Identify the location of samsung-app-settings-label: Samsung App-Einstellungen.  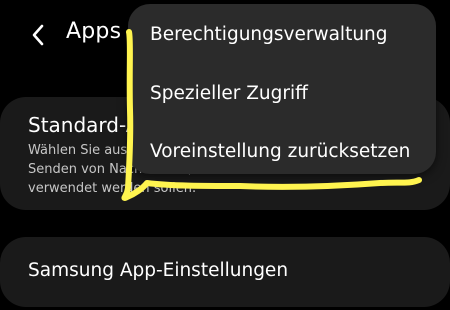
(158, 270).